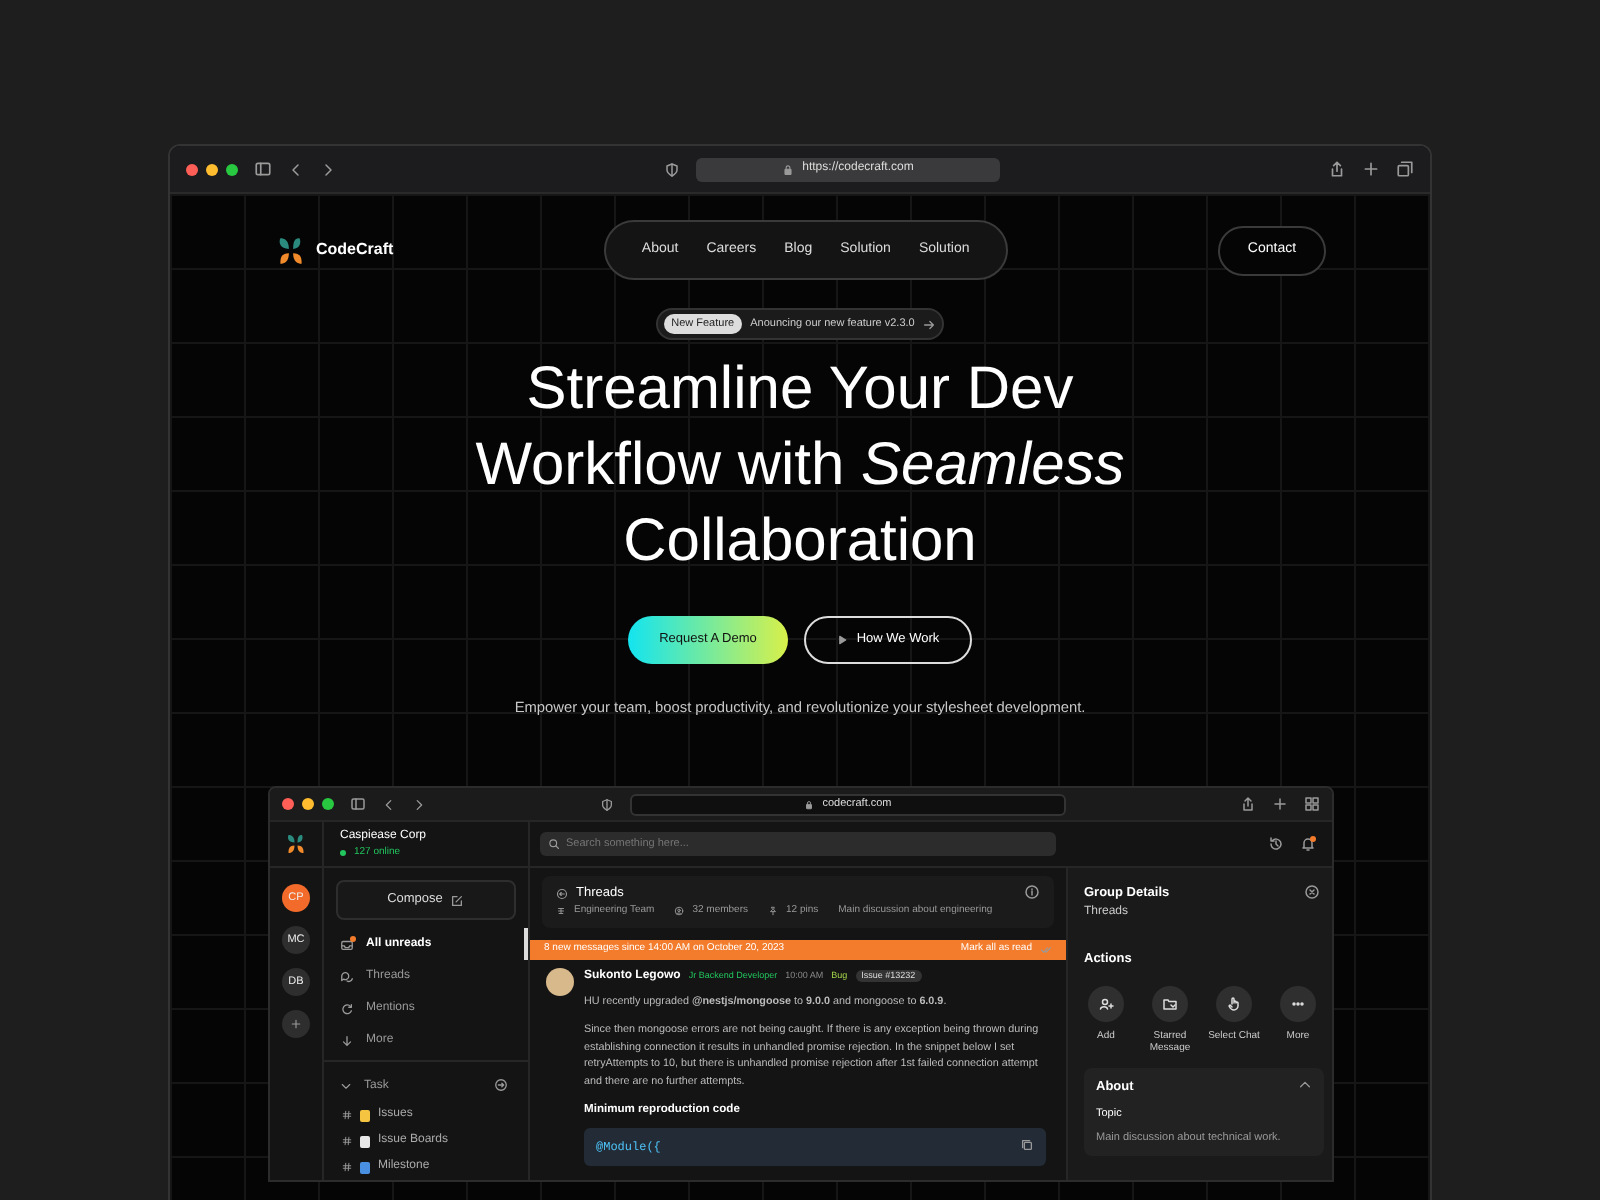 This screenshot has width=1600, height=1200. What do you see at coordinates (1312, 804) in the screenshot?
I see `grid-icon` at bounding box center [1312, 804].